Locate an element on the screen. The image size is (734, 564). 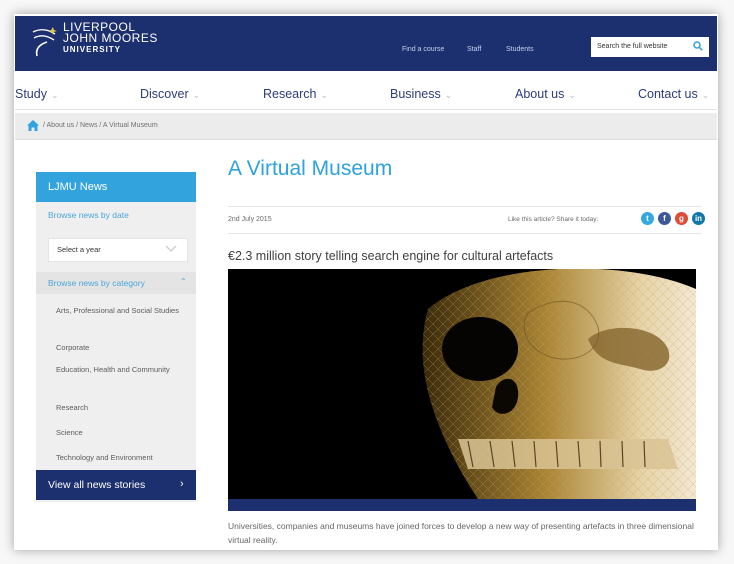
browse-by-category-toggle: Browse news by category ⌃ is located at coordinates (116, 283).